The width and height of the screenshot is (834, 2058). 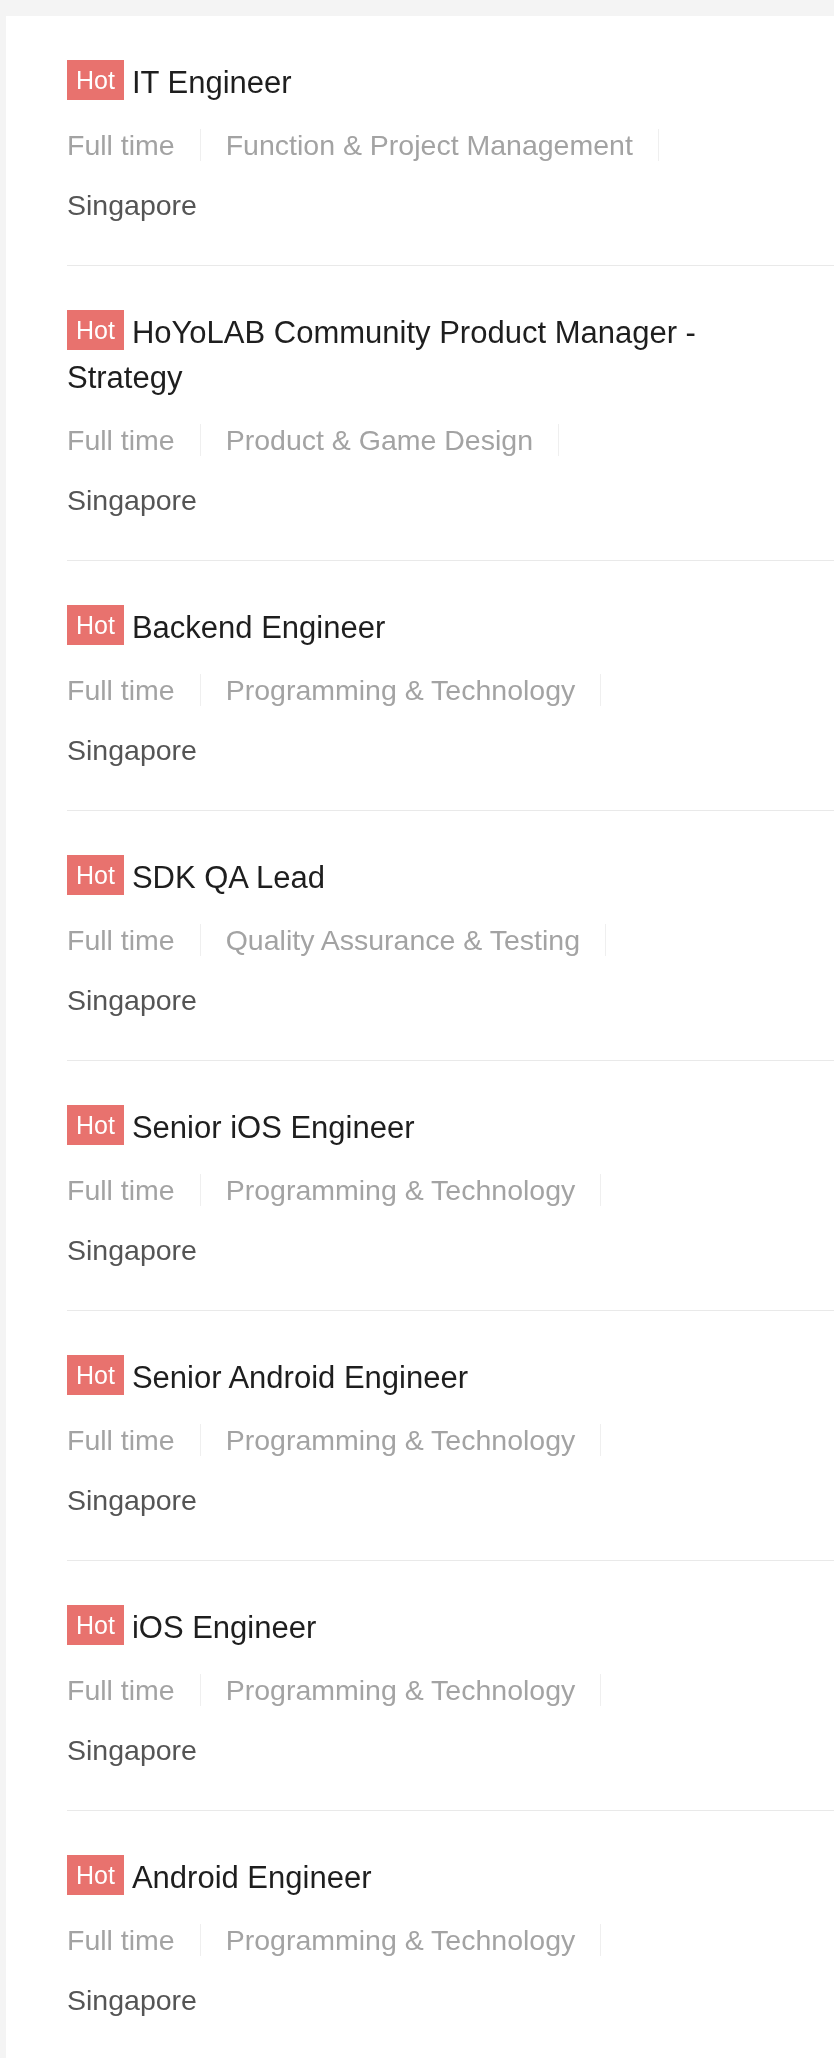 What do you see at coordinates (192, 1627) in the screenshot?
I see `job-title: Hot iOS Engineer` at bounding box center [192, 1627].